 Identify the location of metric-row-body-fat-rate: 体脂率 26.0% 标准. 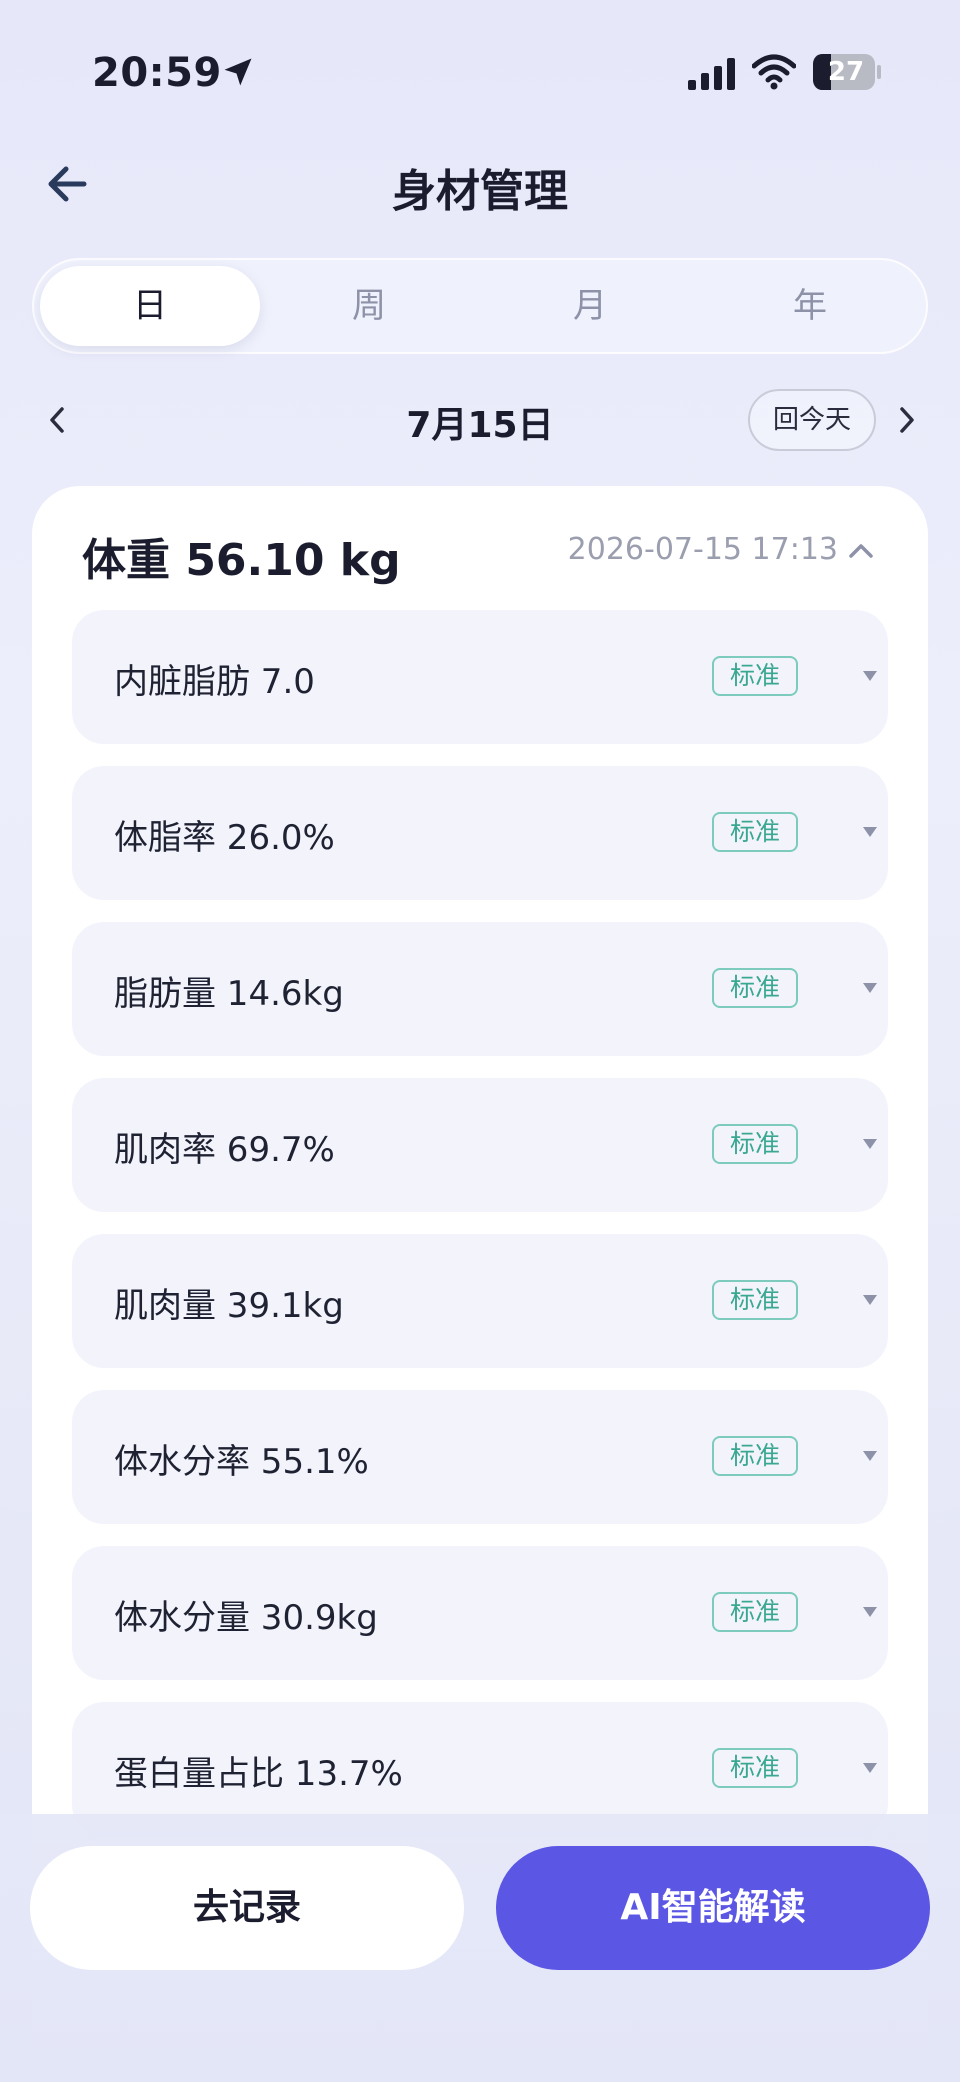
(480, 833).